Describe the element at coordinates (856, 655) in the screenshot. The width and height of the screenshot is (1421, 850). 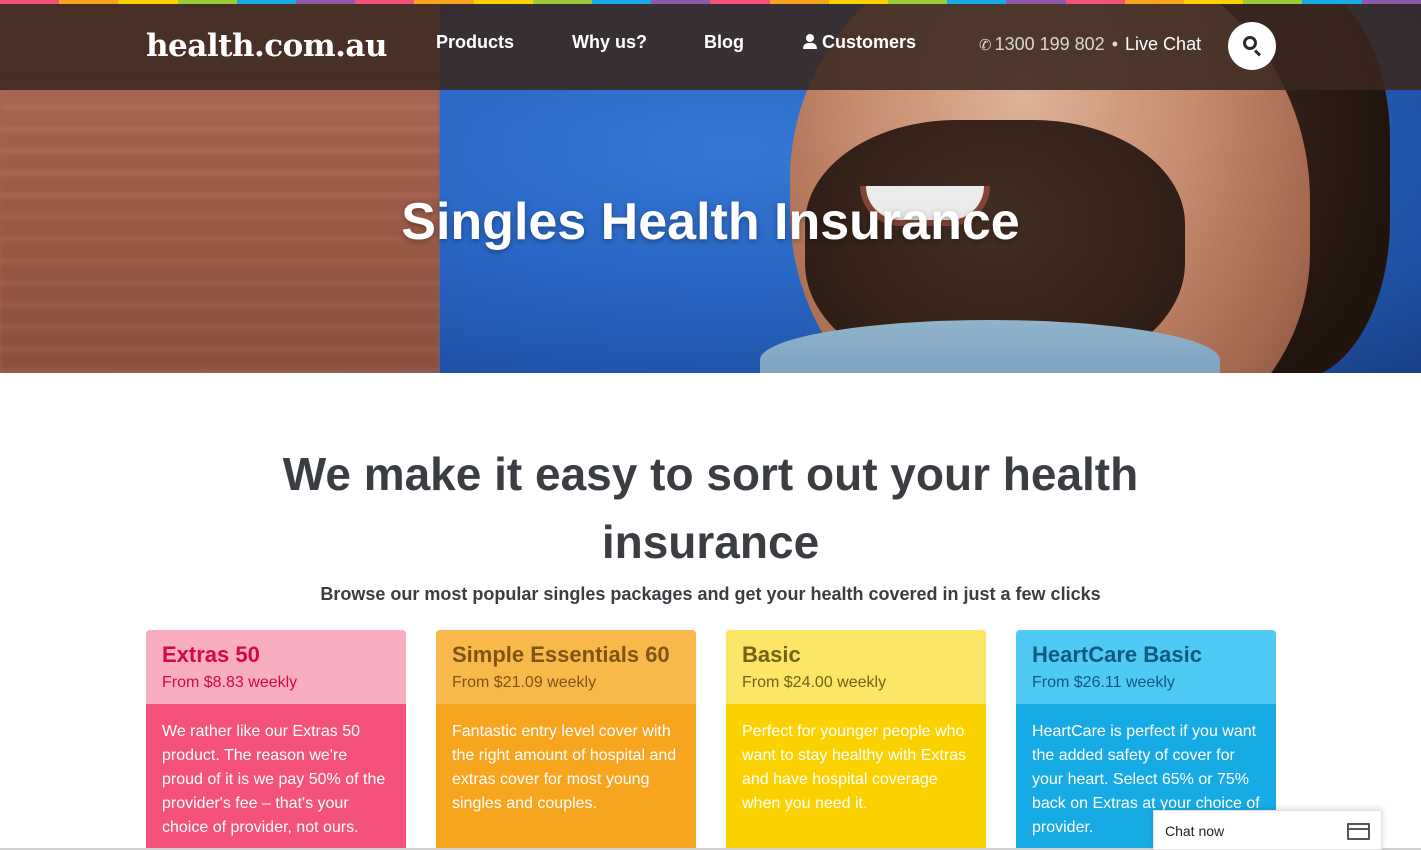
I see `card-title: Basic` at that location.